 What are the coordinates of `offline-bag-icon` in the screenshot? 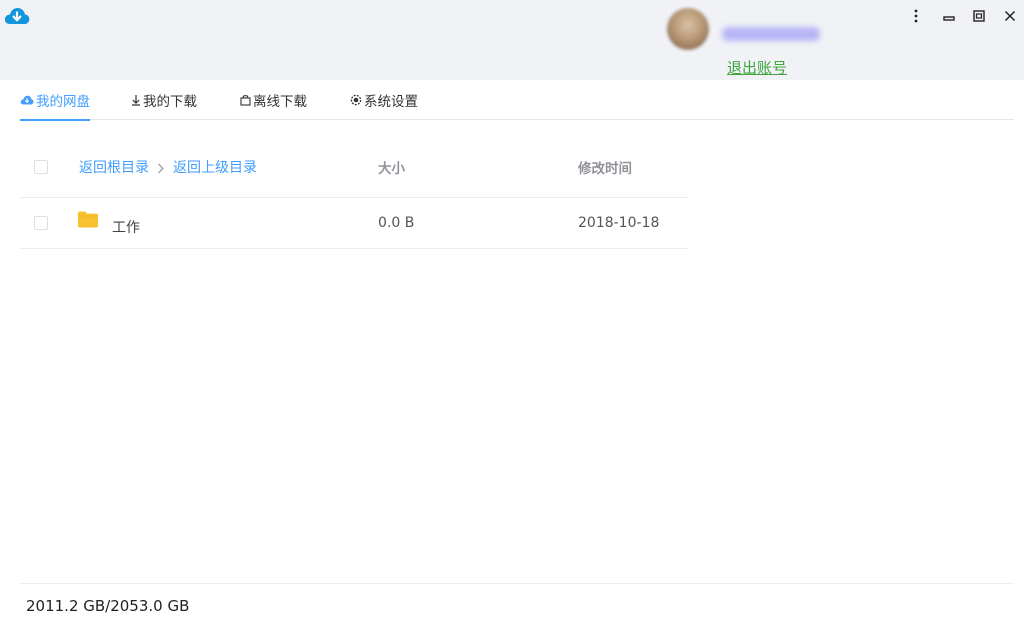 It's located at (245, 100).